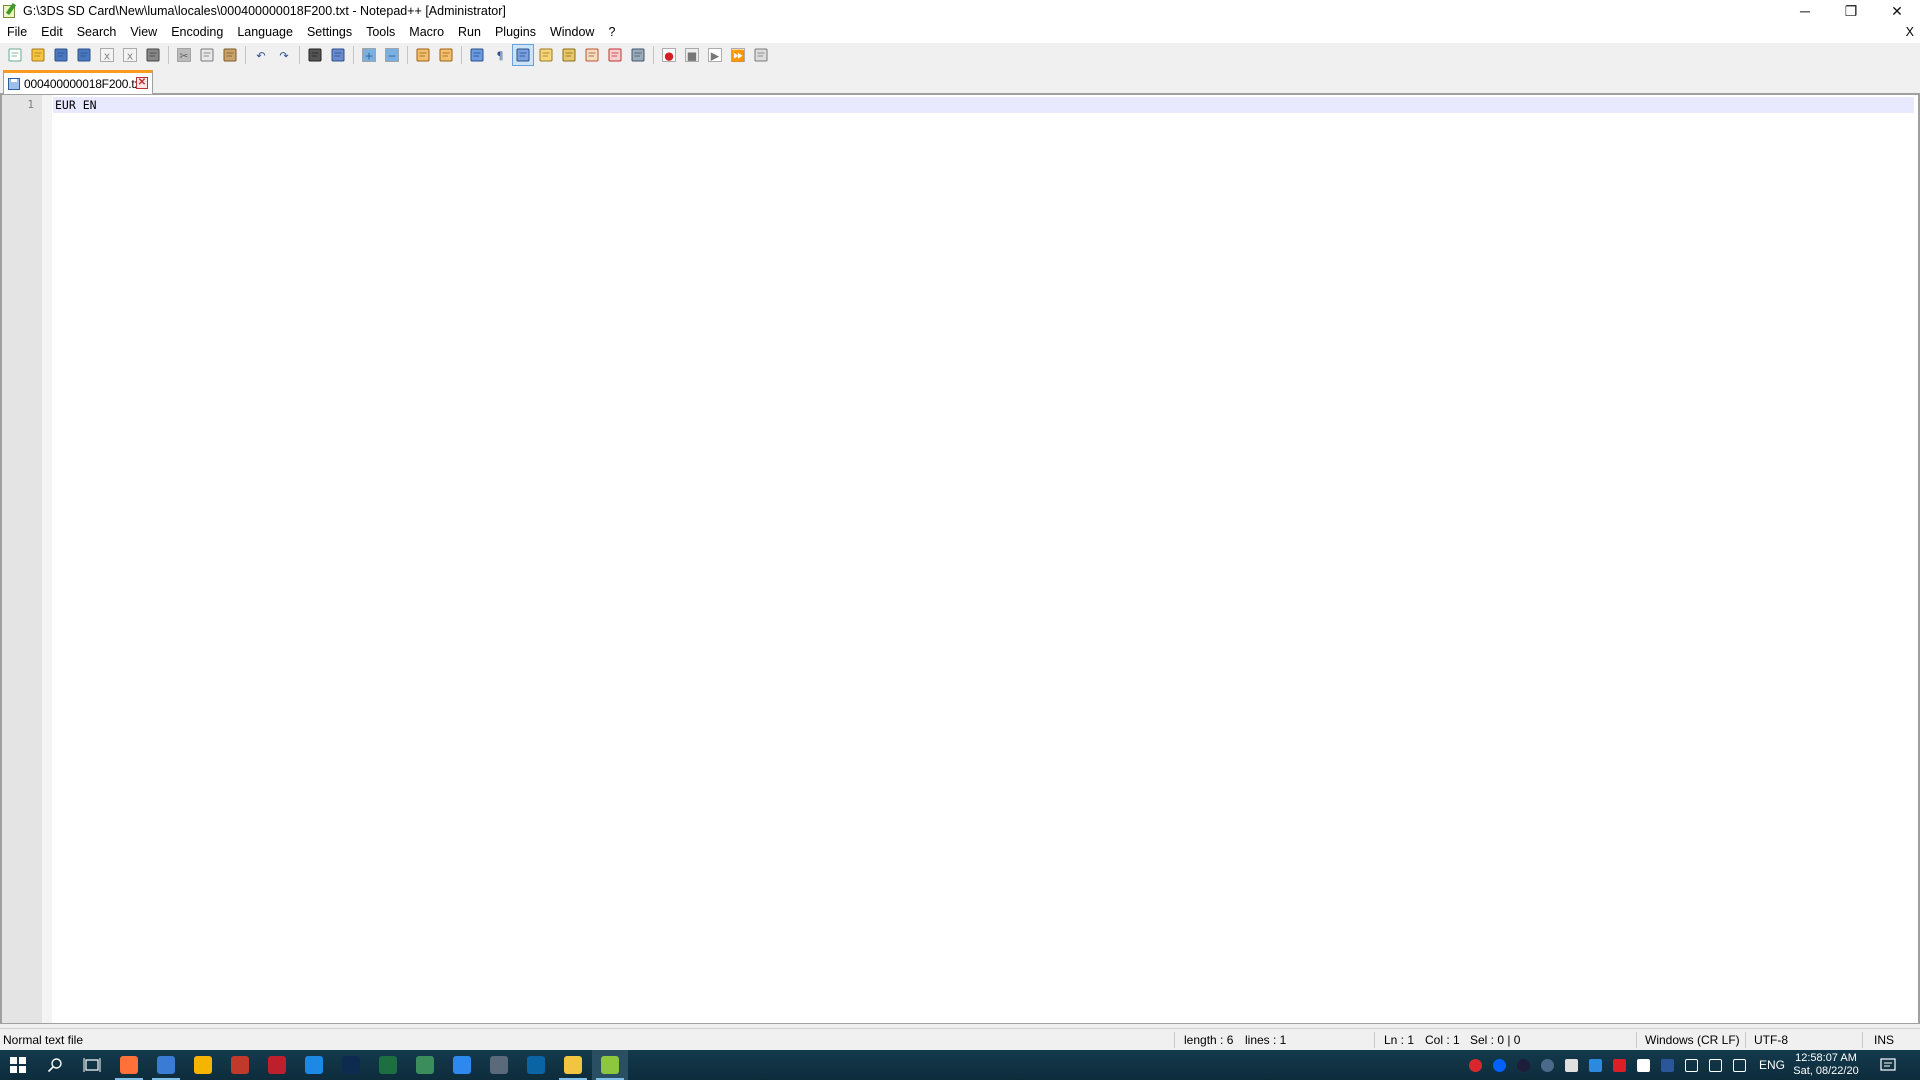  I want to click on app-red-icon, so click(240, 1065).